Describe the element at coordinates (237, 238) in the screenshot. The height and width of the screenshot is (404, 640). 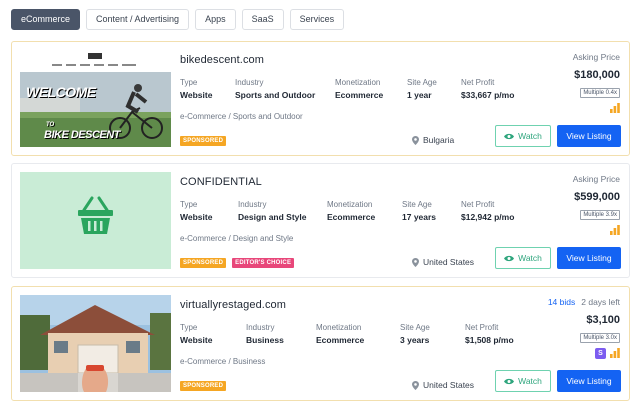
I see `listing-category: e-Commerce / Design and Style` at that location.